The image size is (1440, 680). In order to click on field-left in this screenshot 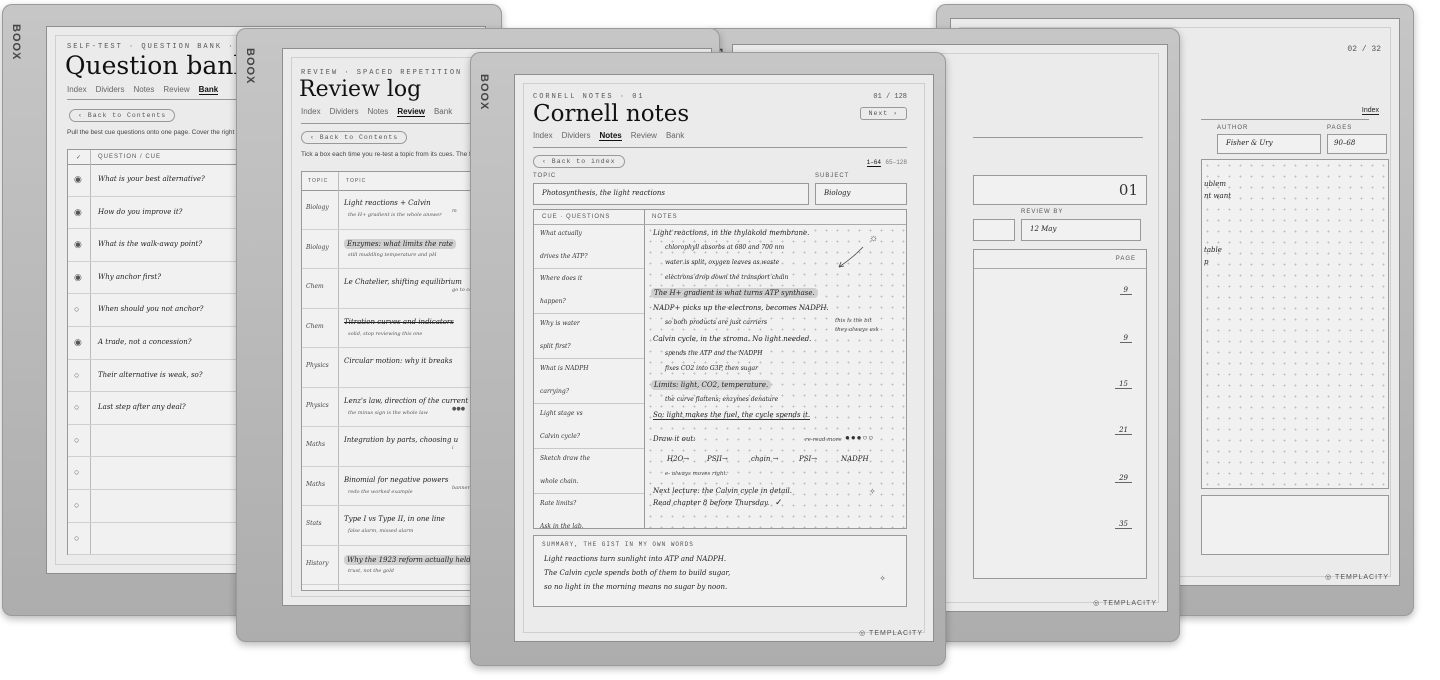, I will do `click(994, 230)`.